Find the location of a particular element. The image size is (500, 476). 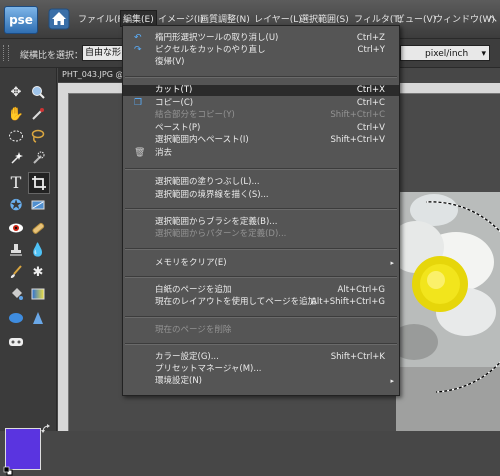

shape-tool is located at coordinates (16, 318).